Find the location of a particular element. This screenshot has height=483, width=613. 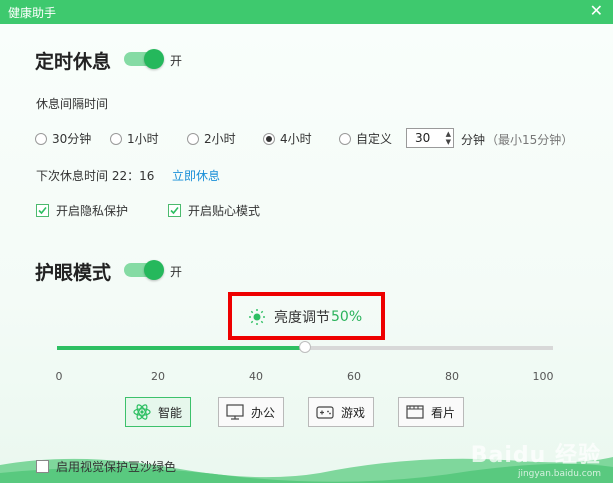

slider-fill is located at coordinates (181, 348).